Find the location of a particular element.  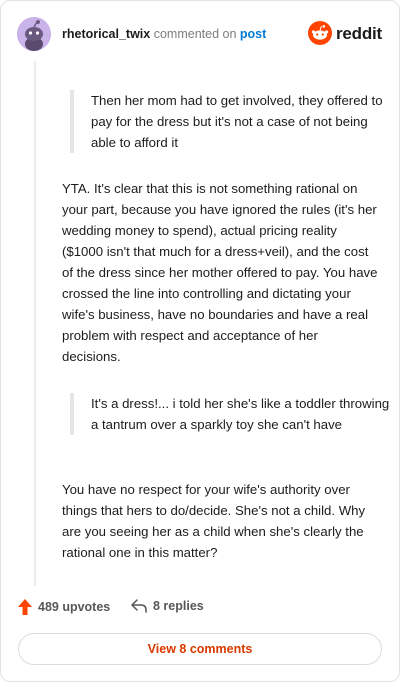

upvote-button: 489 upvotes is located at coordinates (64, 607).